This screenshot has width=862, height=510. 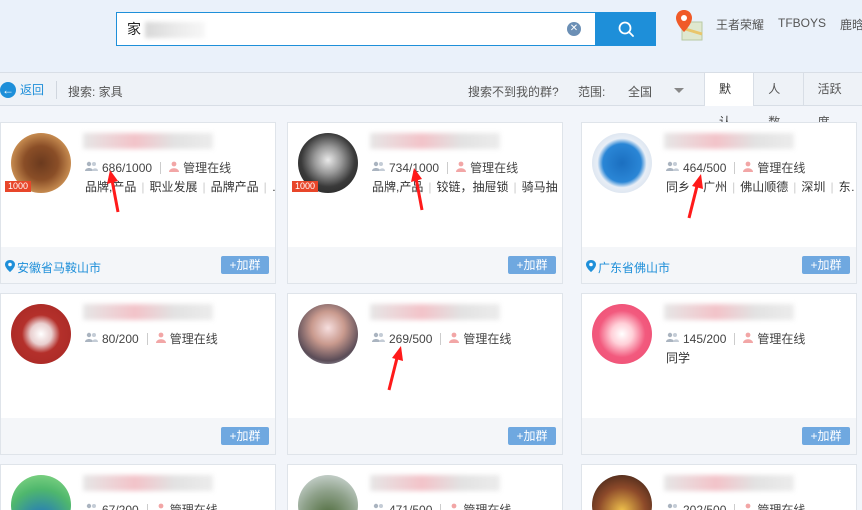 I want to click on search-keyword-label: 搜索: 家具, so click(x=95, y=92).